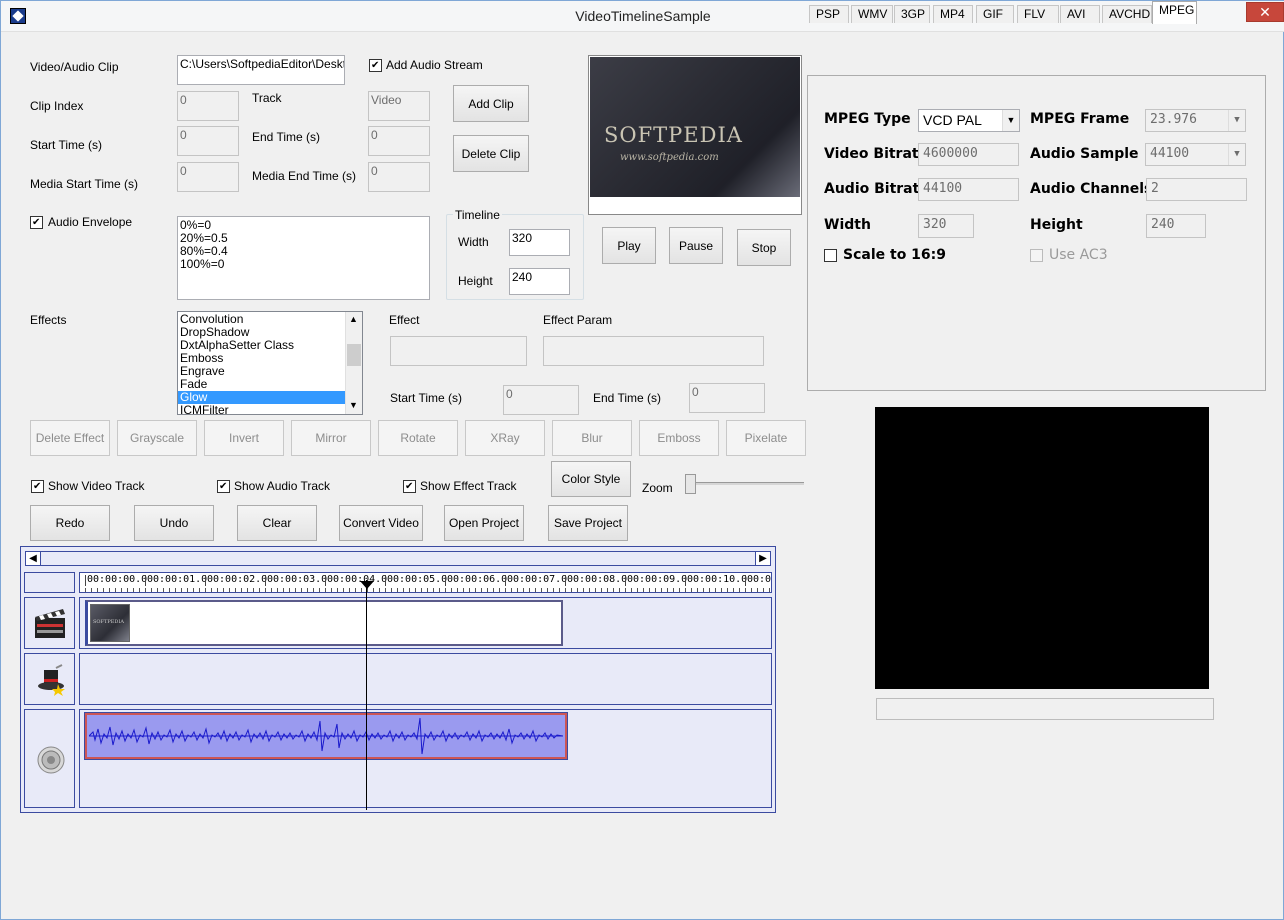  Describe the element at coordinates (324, 623) in the screenshot. I see `video-clip: SOFTPEDIA` at that location.